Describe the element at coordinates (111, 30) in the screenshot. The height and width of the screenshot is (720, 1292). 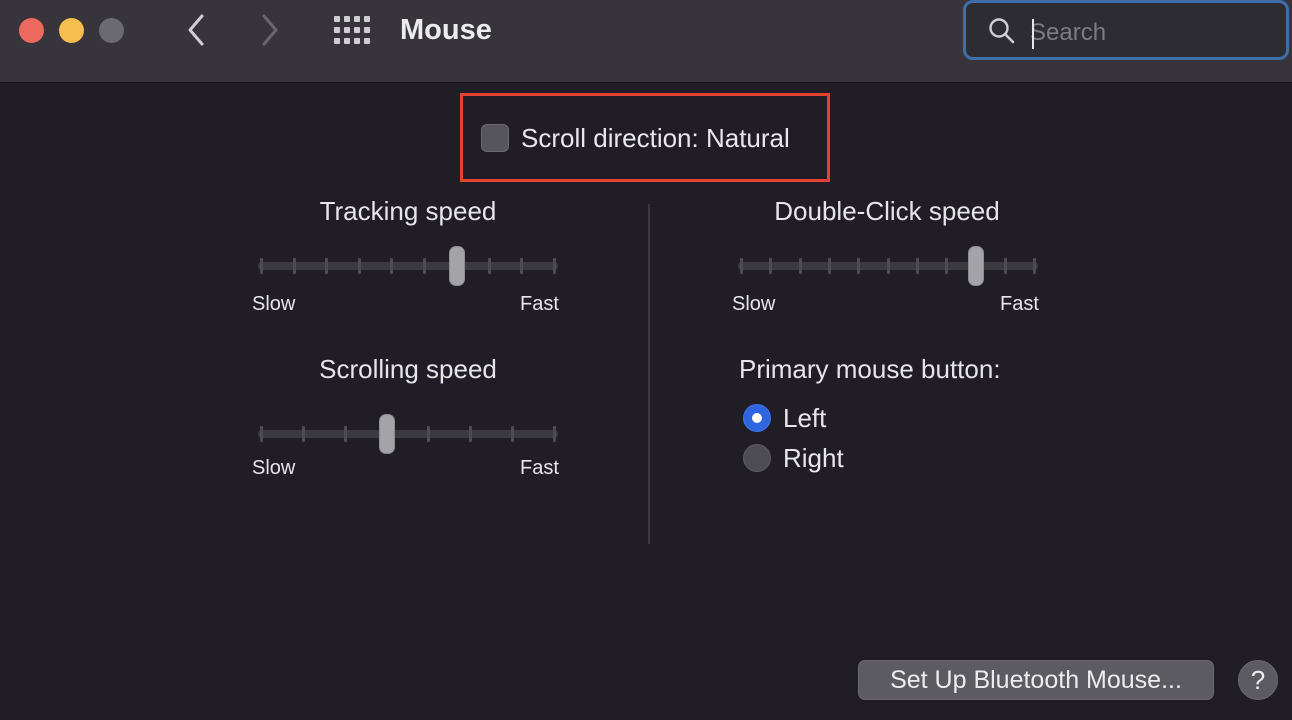
I see `zoom-window-button` at that location.